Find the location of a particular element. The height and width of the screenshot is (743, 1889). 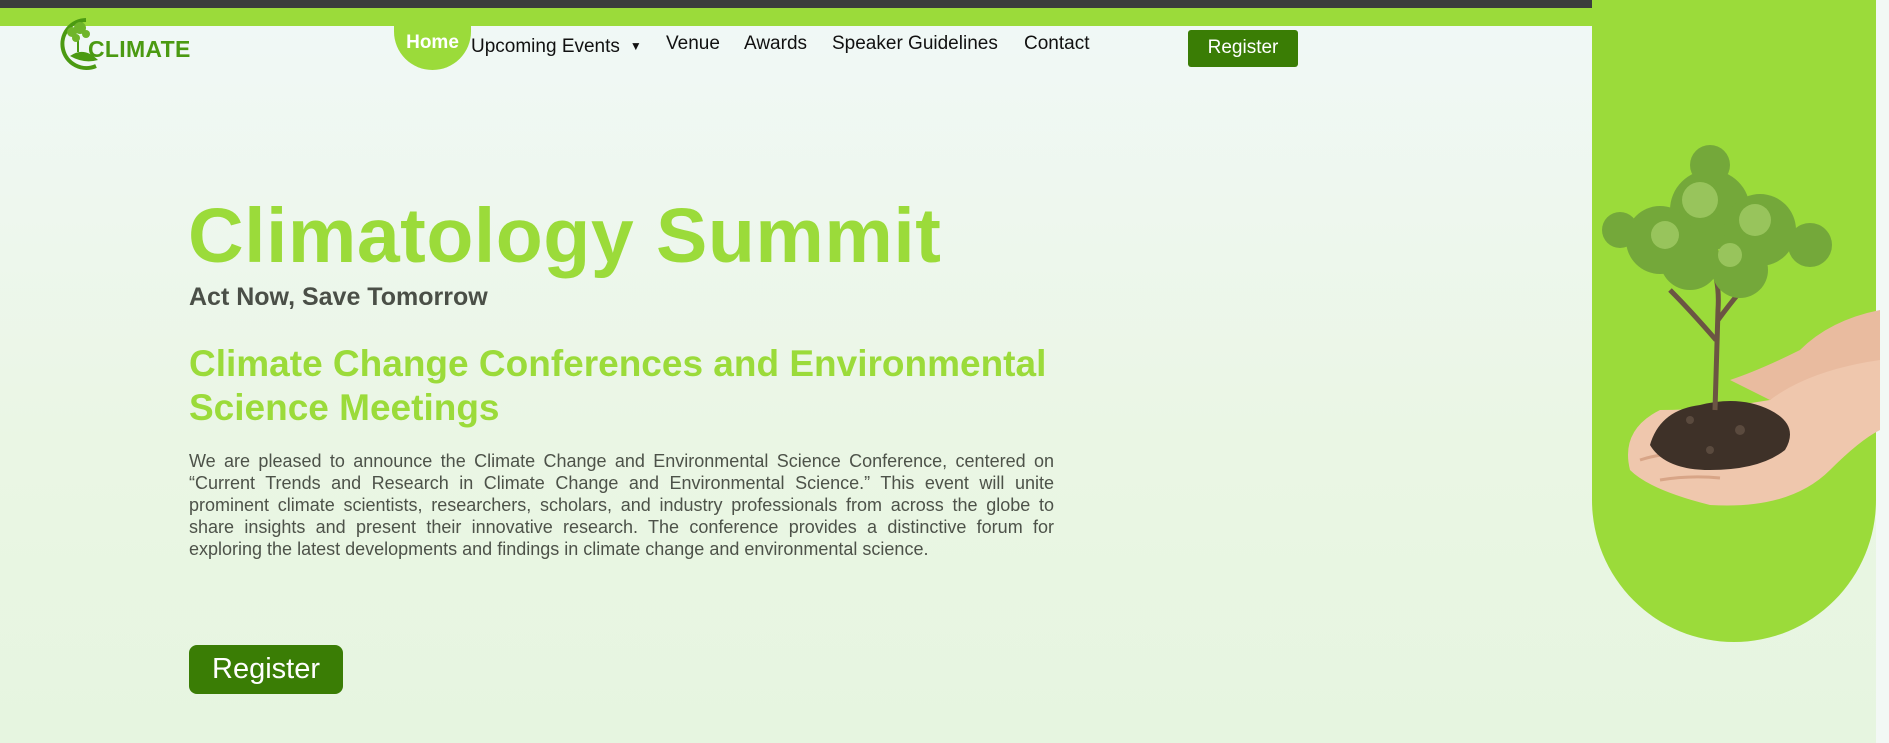

nav-home: Home is located at coordinates (432, 48).